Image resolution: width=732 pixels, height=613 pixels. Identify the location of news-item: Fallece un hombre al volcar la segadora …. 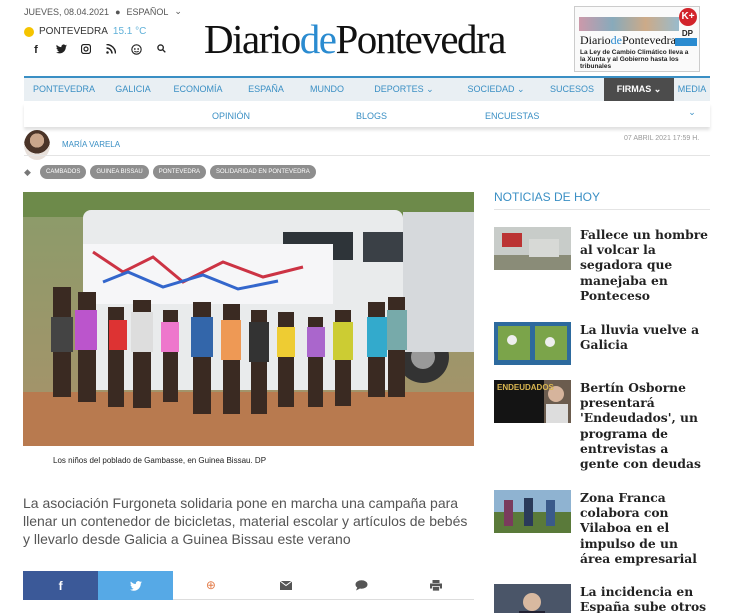
(602, 265).